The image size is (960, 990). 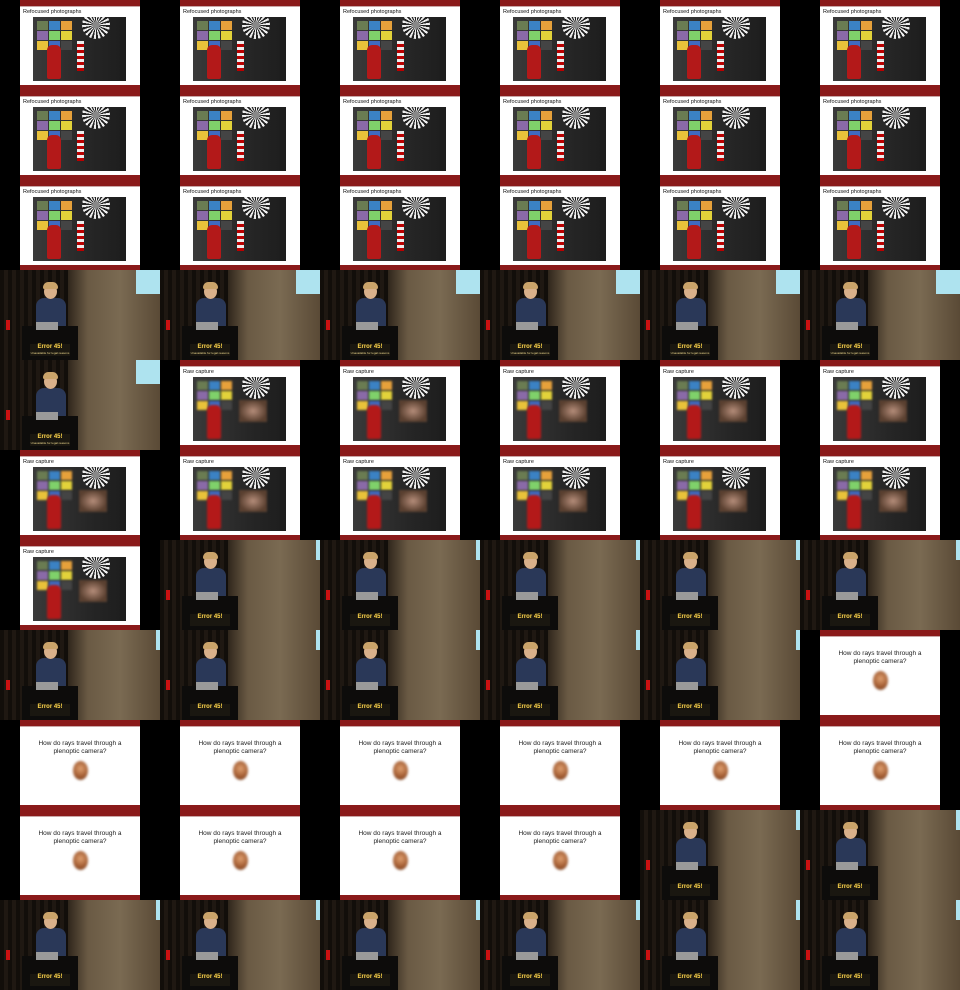 I want to click on thumbnail-47: Error 45!, so click(x=720, y=675).